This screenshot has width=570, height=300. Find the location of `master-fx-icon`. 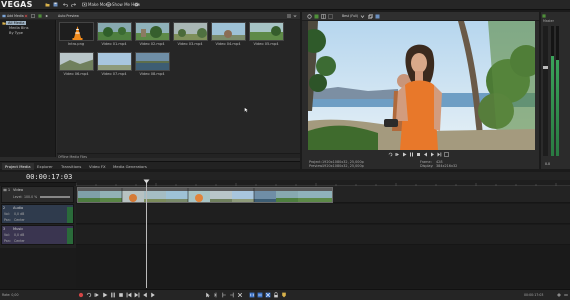

master-fx-icon is located at coordinates (544, 16).